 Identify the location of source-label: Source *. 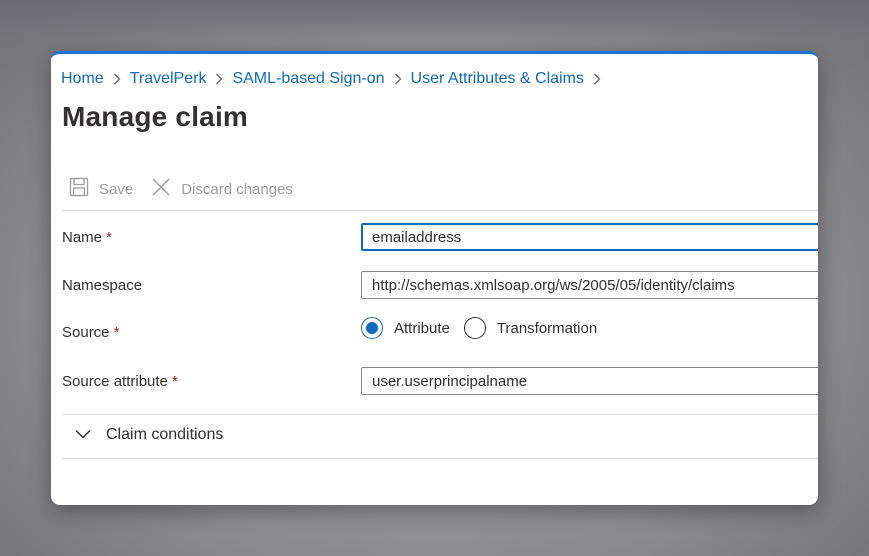
(91, 332).